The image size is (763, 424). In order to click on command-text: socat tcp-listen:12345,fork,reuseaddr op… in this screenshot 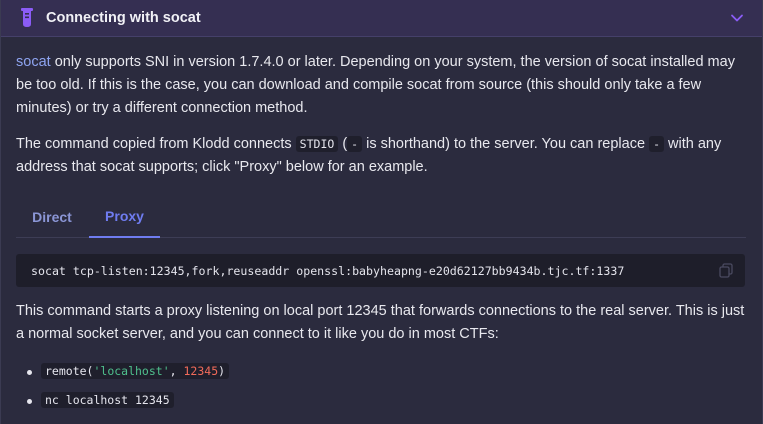, I will do `click(328, 271)`.